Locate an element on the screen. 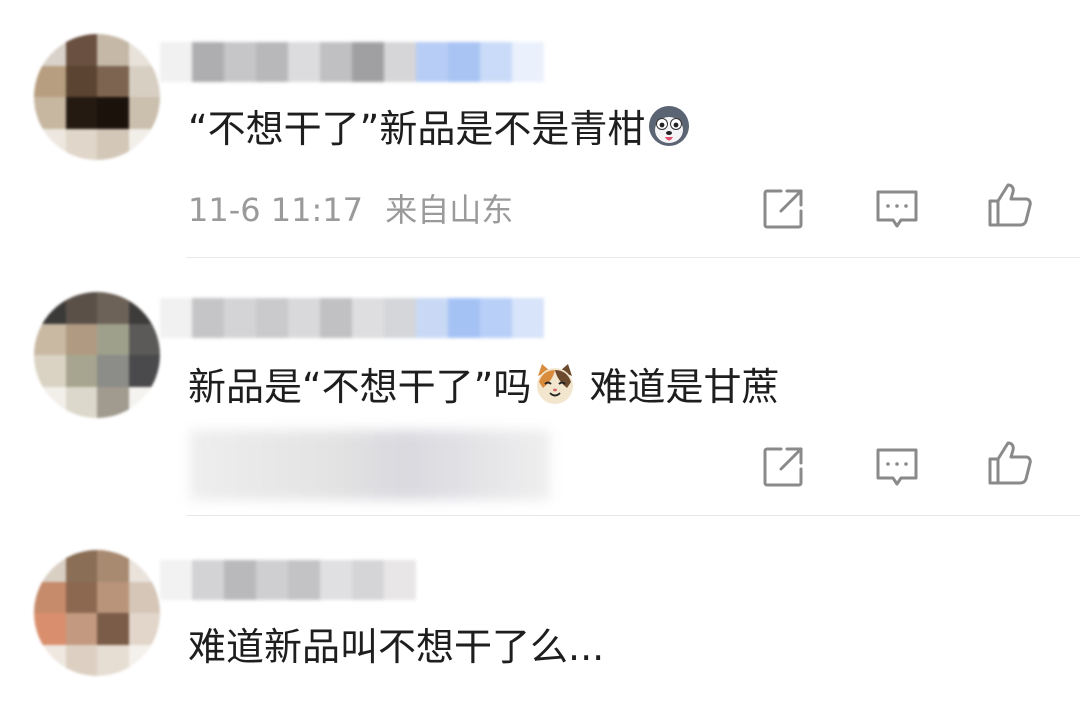 The image size is (1080, 706). comment-time: 11-6 11:17 is located at coordinates (276, 210).